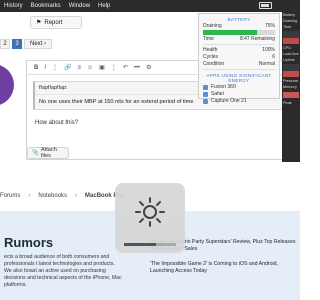 Image resolution: width=320 pixels, height=300 pixels. Describe the element at coordinates (150, 6) in the screenshot. I see `menu-bar: History Bookmarks Window Help` at that location.